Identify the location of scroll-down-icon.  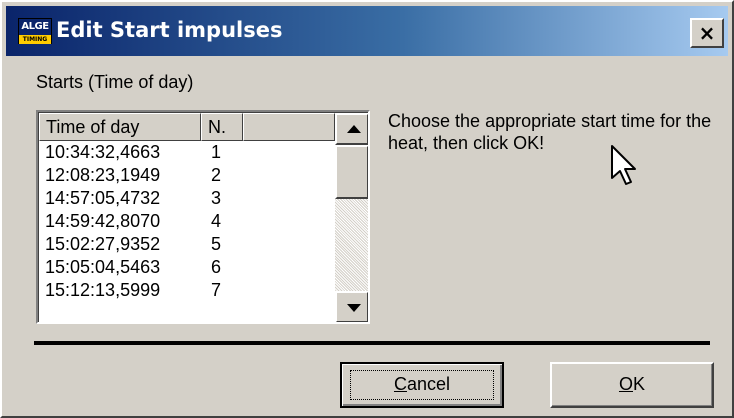
(354, 308).